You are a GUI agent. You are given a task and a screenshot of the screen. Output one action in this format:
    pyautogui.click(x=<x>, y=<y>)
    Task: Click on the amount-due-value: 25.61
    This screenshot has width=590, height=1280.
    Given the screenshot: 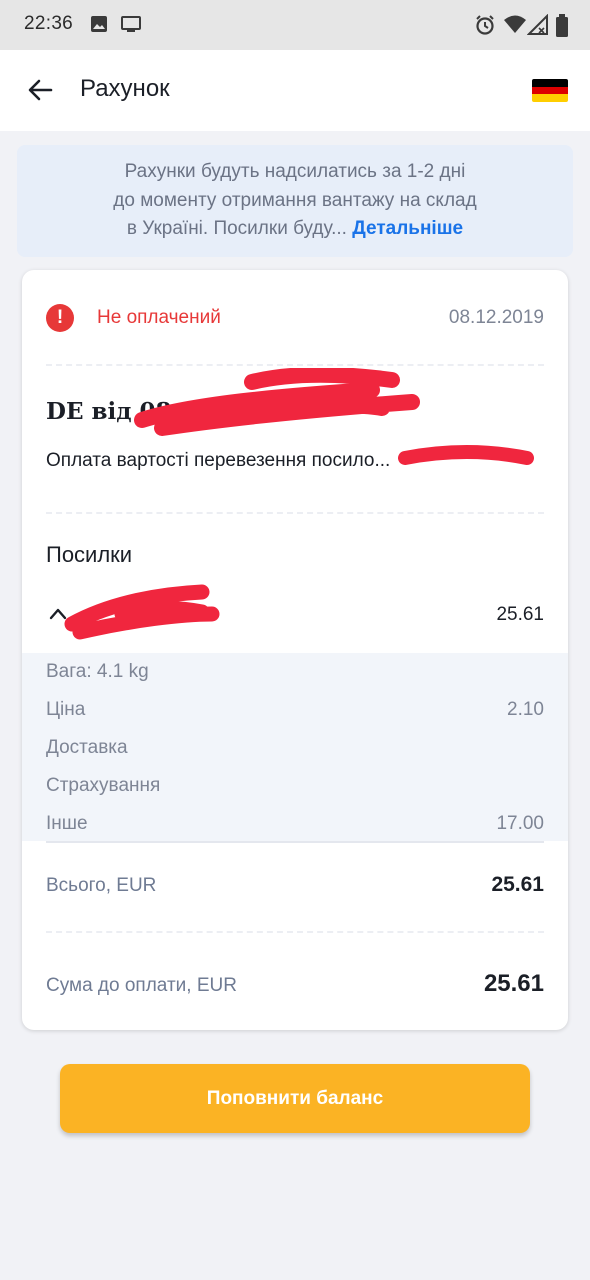 What is the action you would take?
    pyautogui.click(x=513, y=983)
    